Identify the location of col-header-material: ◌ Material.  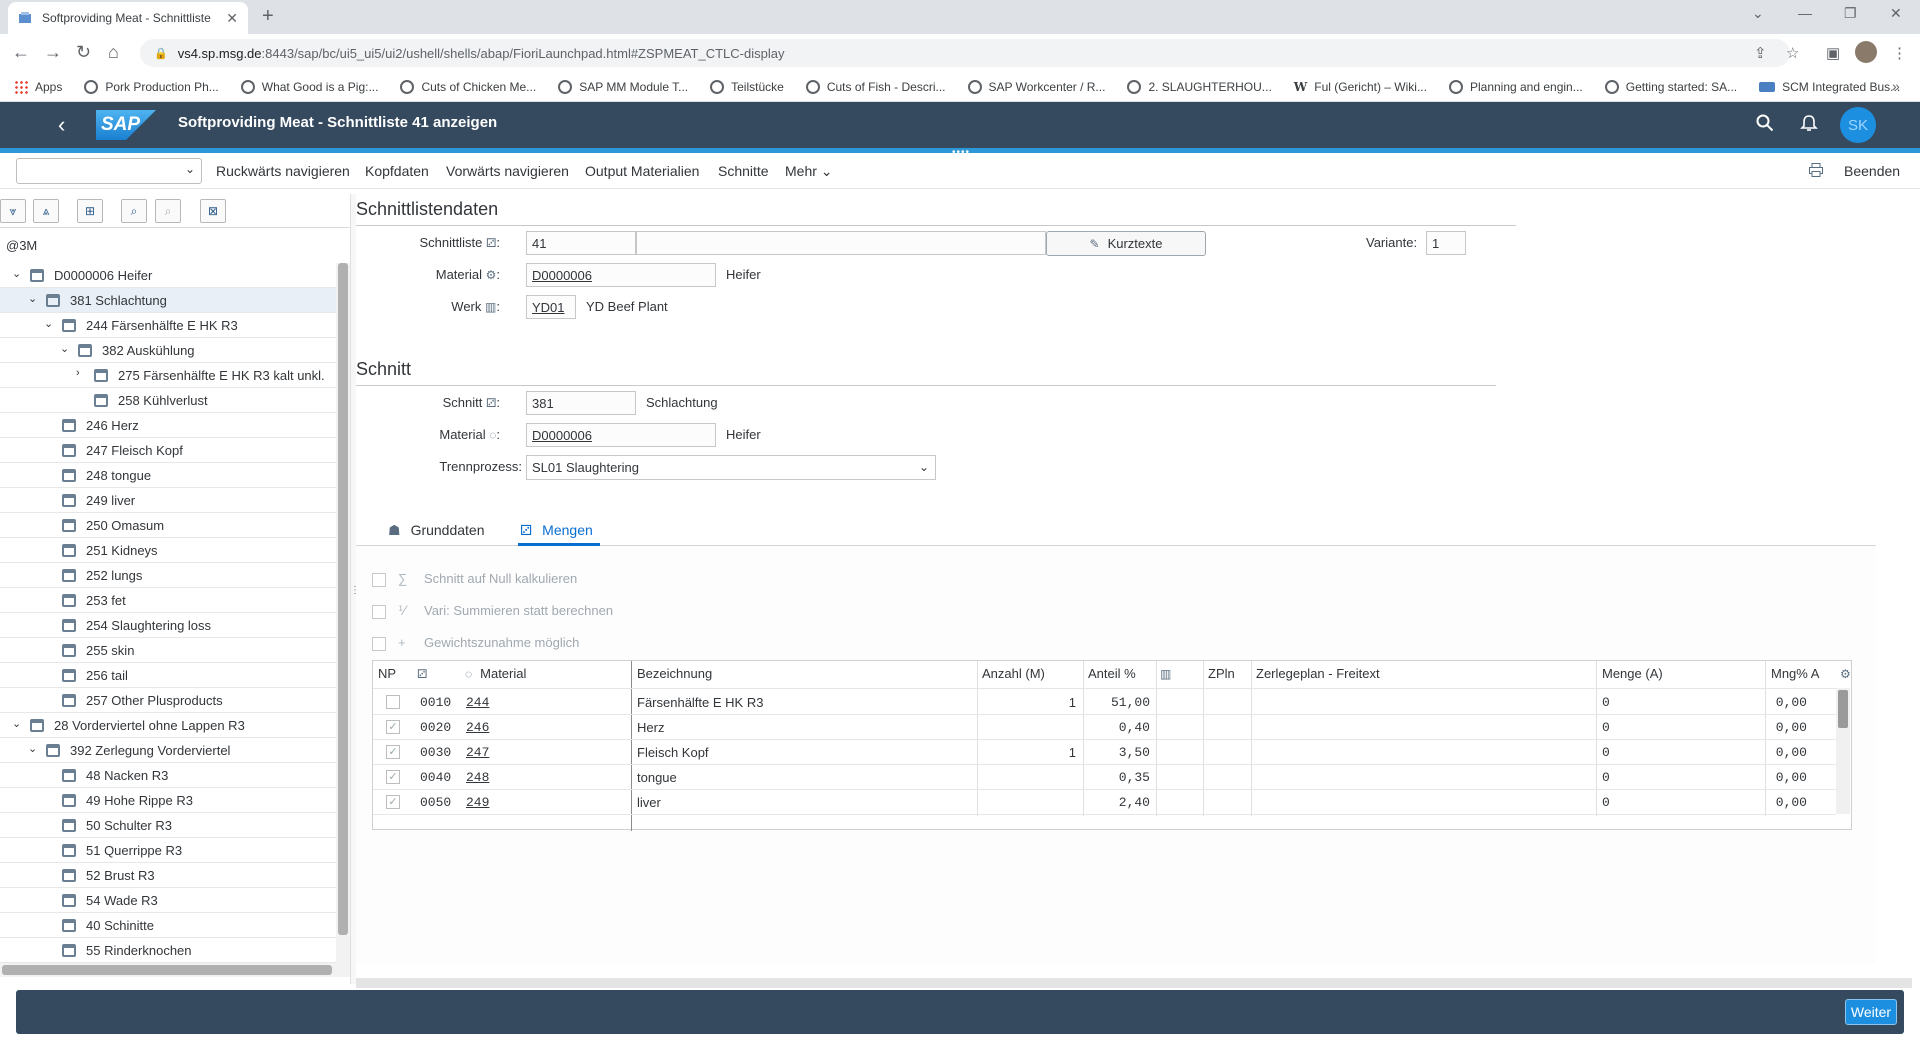
(495, 673).